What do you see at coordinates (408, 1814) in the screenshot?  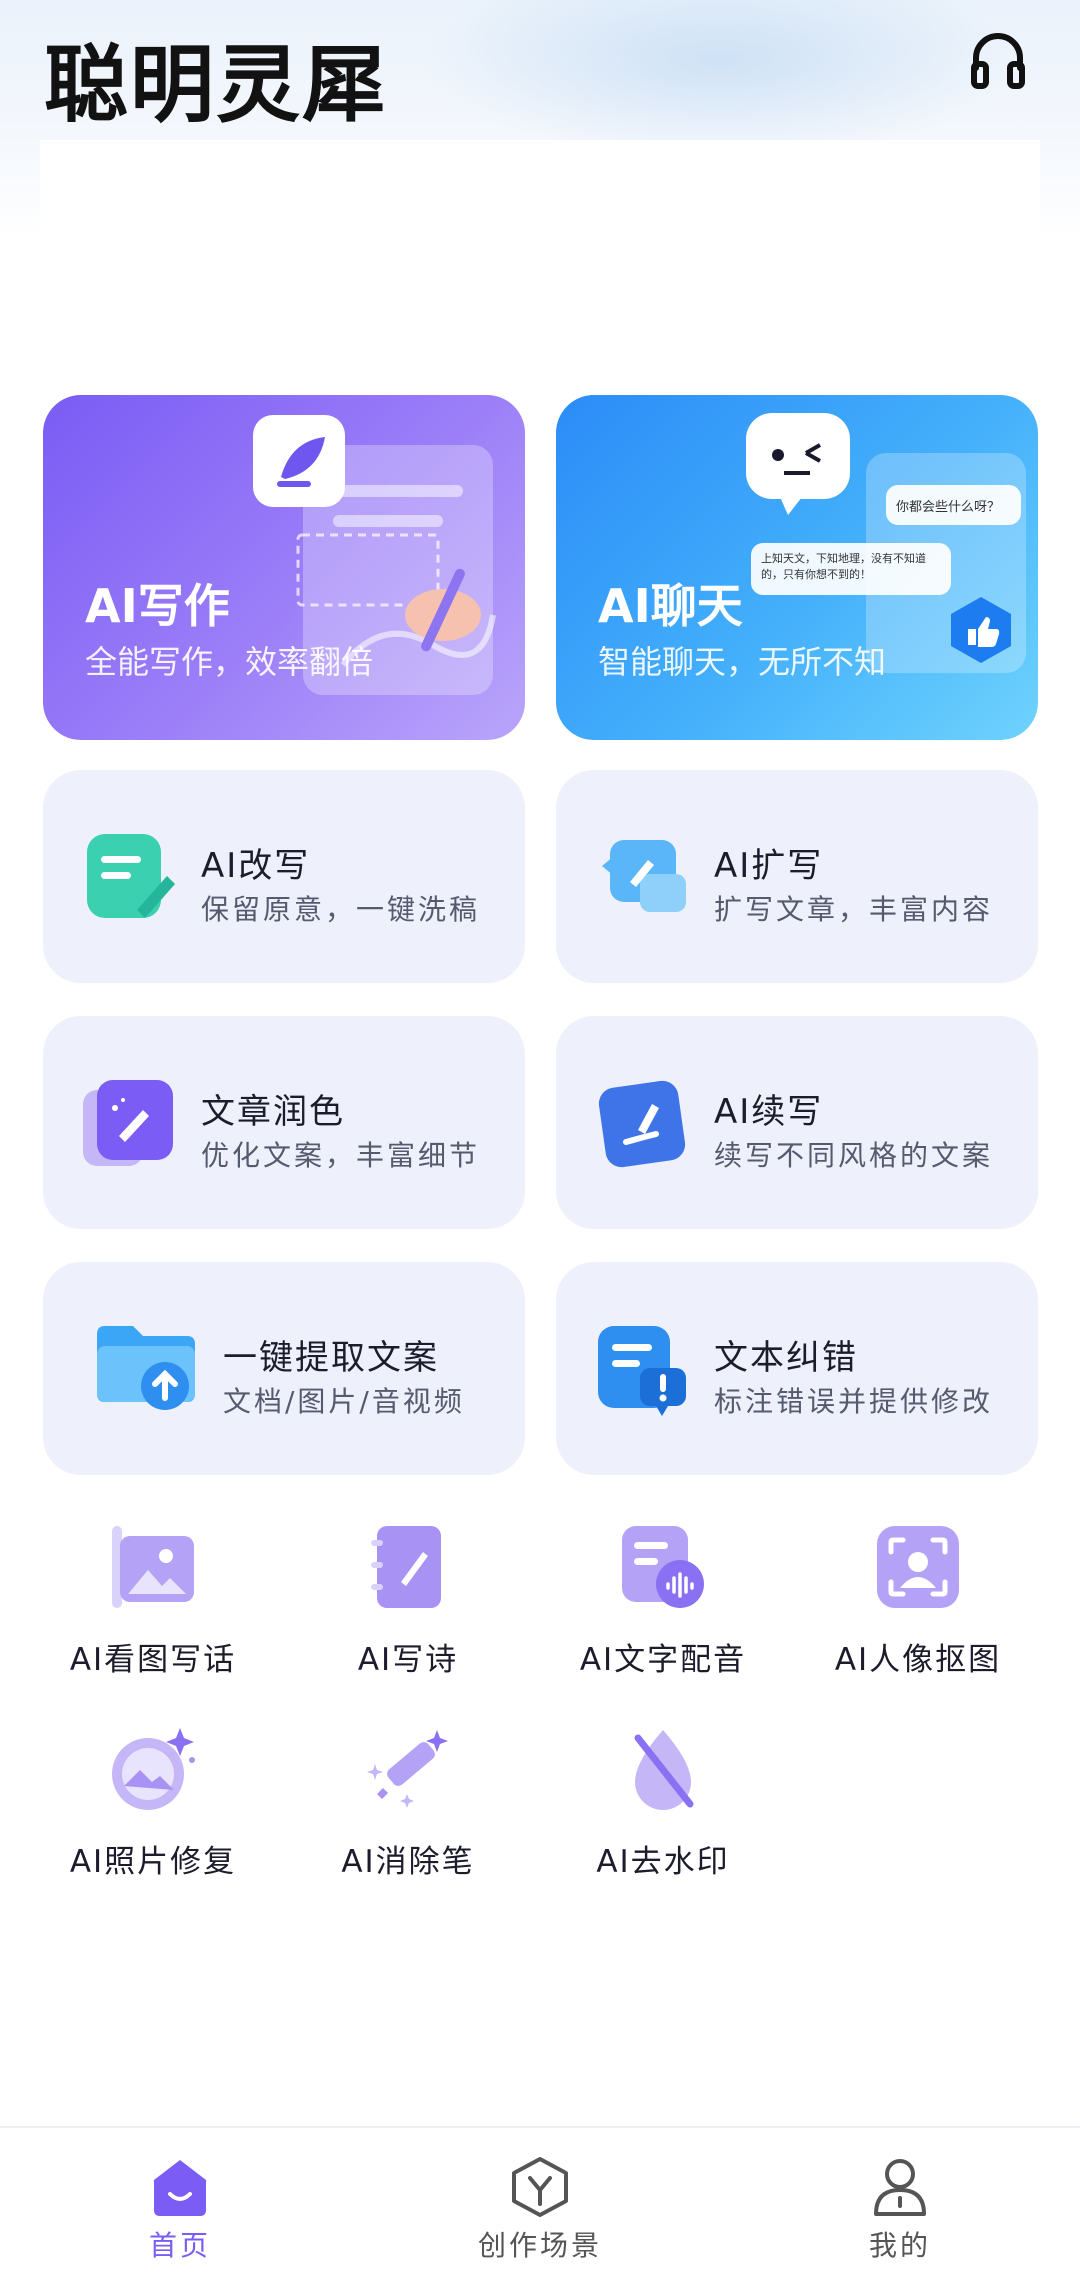 I see `tool-eraser: AI消除笔` at bounding box center [408, 1814].